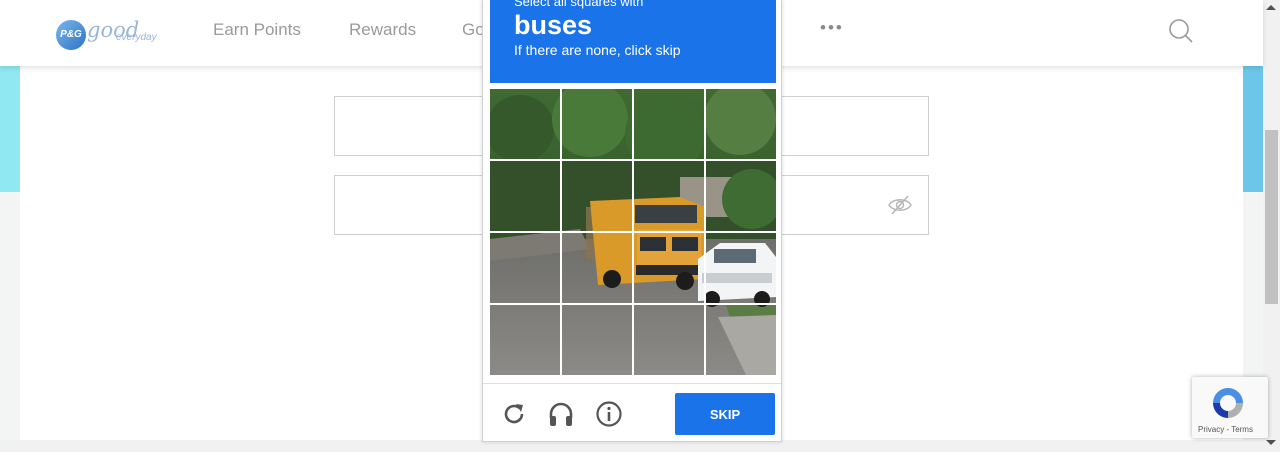 This screenshot has height=452, width=1280. What do you see at coordinates (1228, 403) in the screenshot?
I see `recaptcha-logo-icon` at bounding box center [1228, 403].